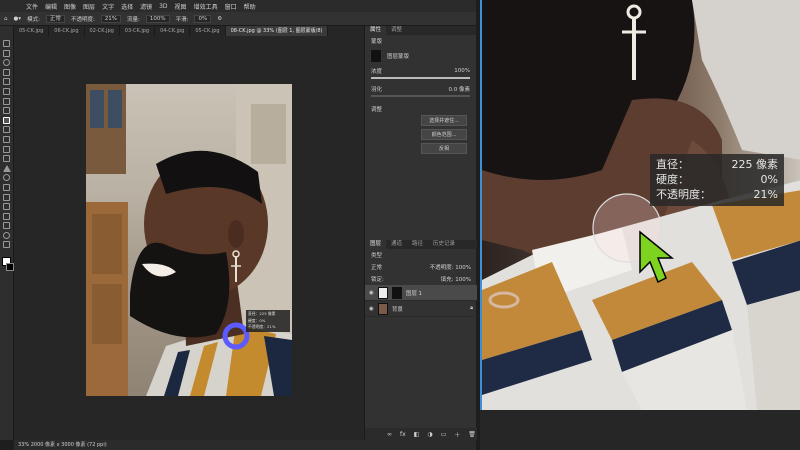 The width and height of the screenshot is (800, 450). I want to click on fill-value: 100%, so click(463, 280).